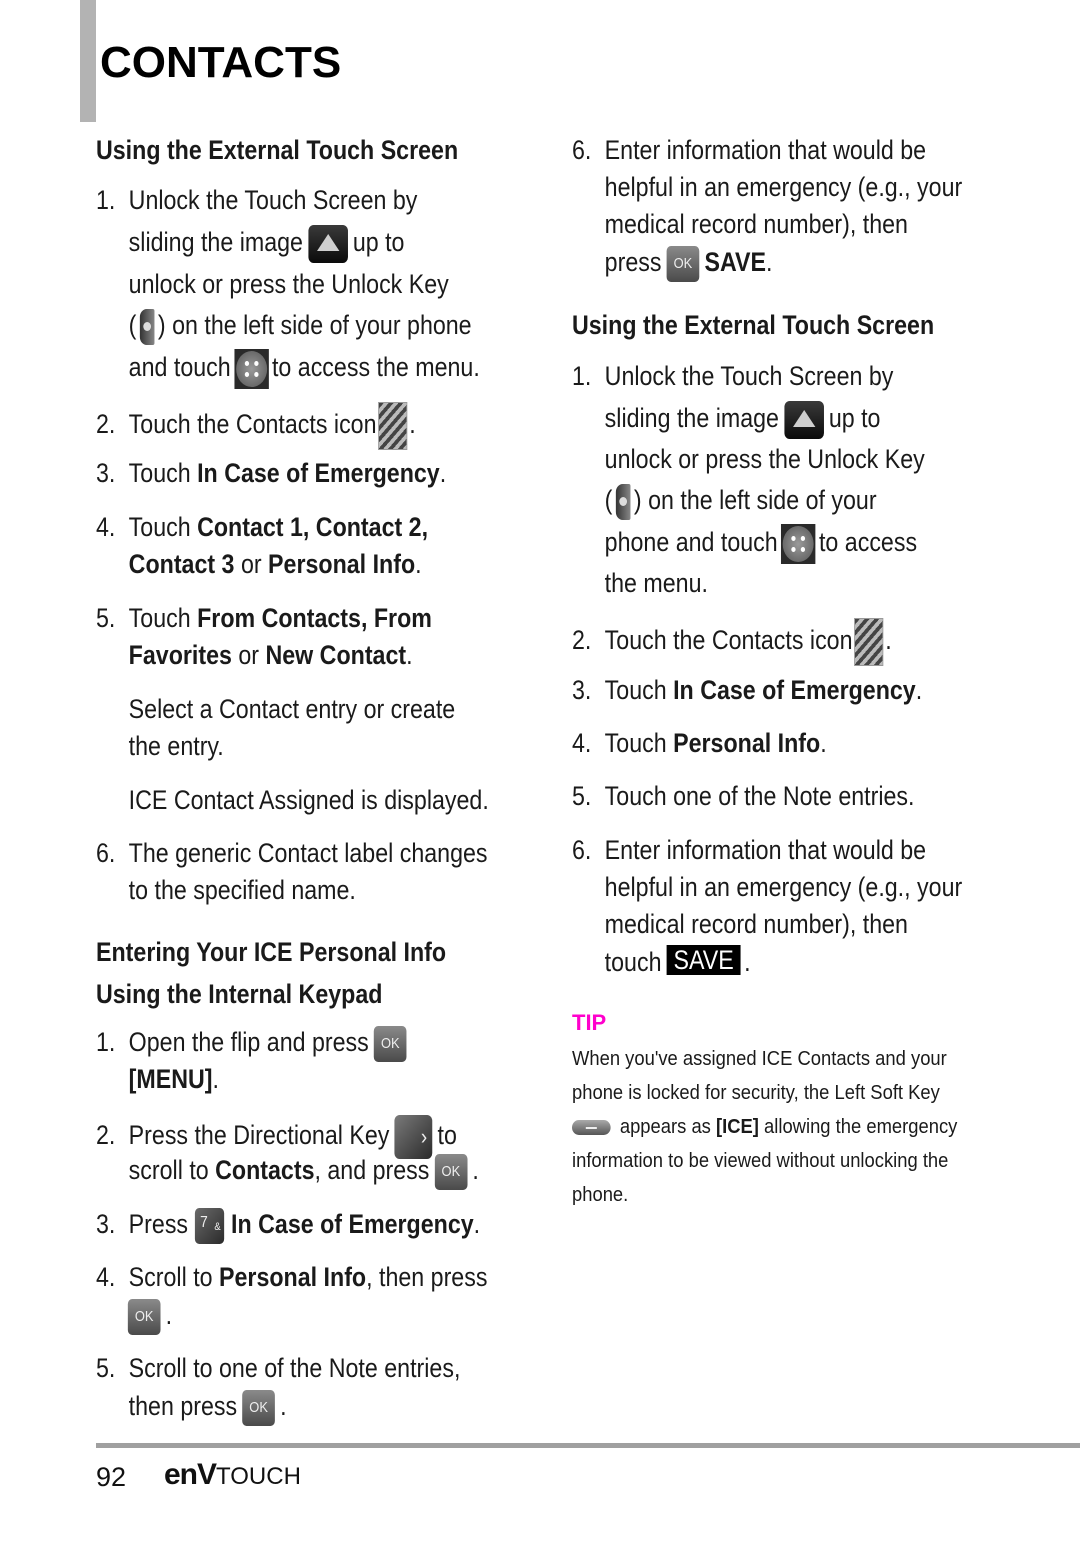  I want to click on step-text: Press, so click(158, 1224).